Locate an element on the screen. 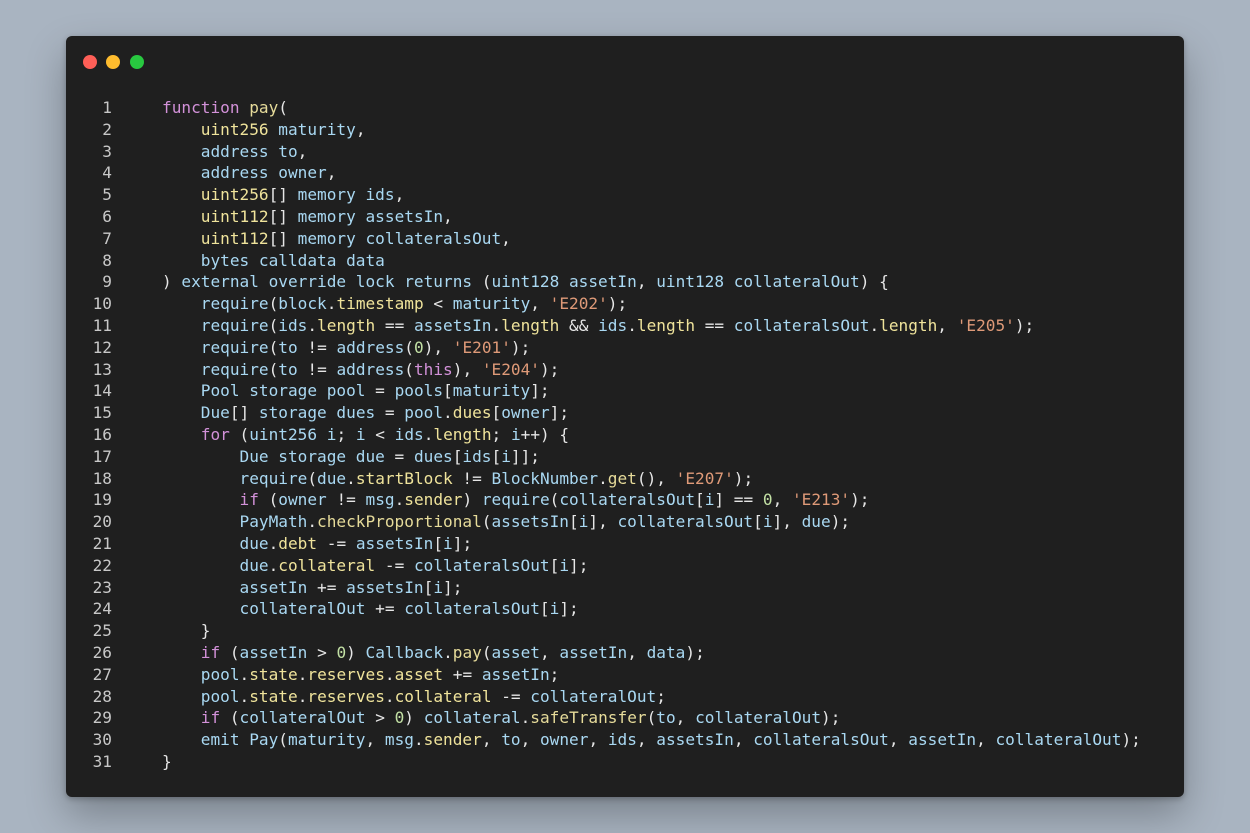 Image resolution: width=1250 pixels, height=833 pixels. code-token: > is located at coordinates (380, 718).